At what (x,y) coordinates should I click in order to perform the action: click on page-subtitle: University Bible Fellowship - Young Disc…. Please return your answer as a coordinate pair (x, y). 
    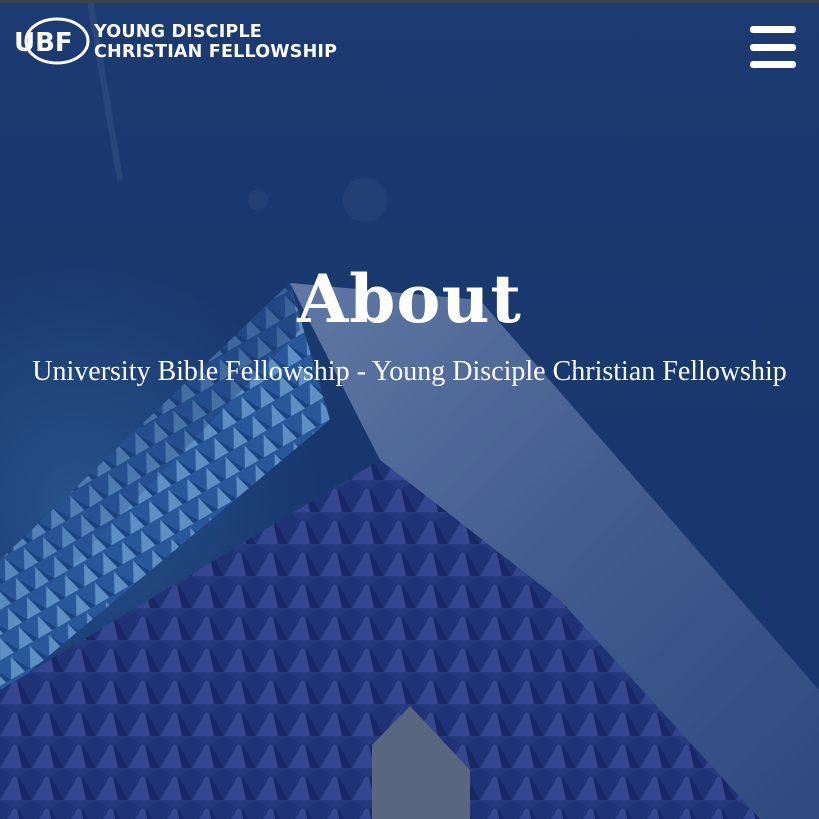
    Looking at the image, I should click on (409, 371).